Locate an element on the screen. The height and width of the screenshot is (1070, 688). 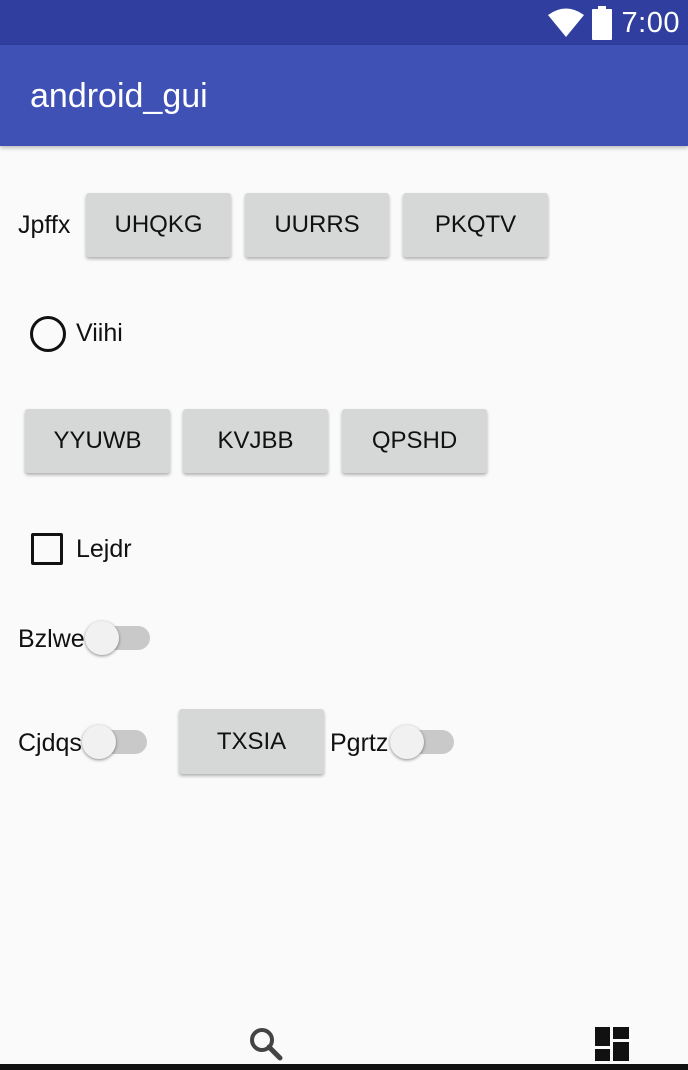
switch-label-pgrtz: Pgrtz is located at coordinates (359, 743).